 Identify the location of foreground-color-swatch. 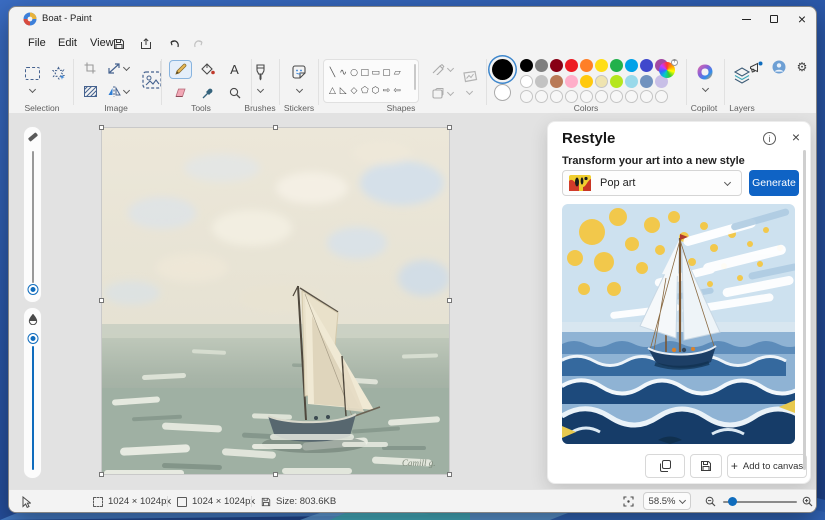
(502, 69).